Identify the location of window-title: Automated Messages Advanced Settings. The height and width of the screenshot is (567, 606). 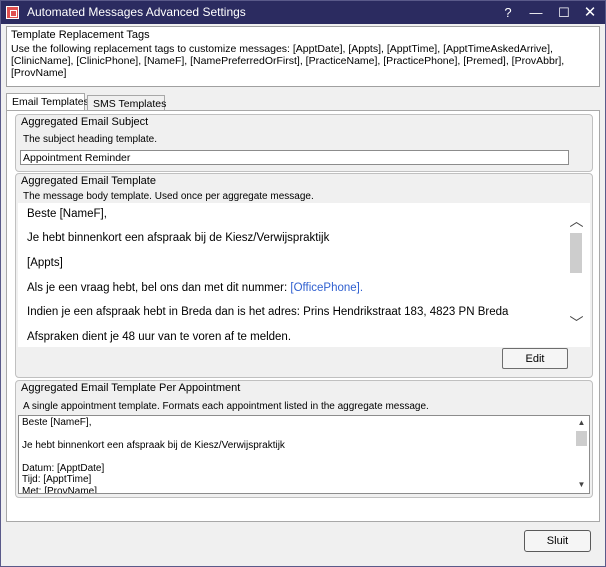
(136, 12).